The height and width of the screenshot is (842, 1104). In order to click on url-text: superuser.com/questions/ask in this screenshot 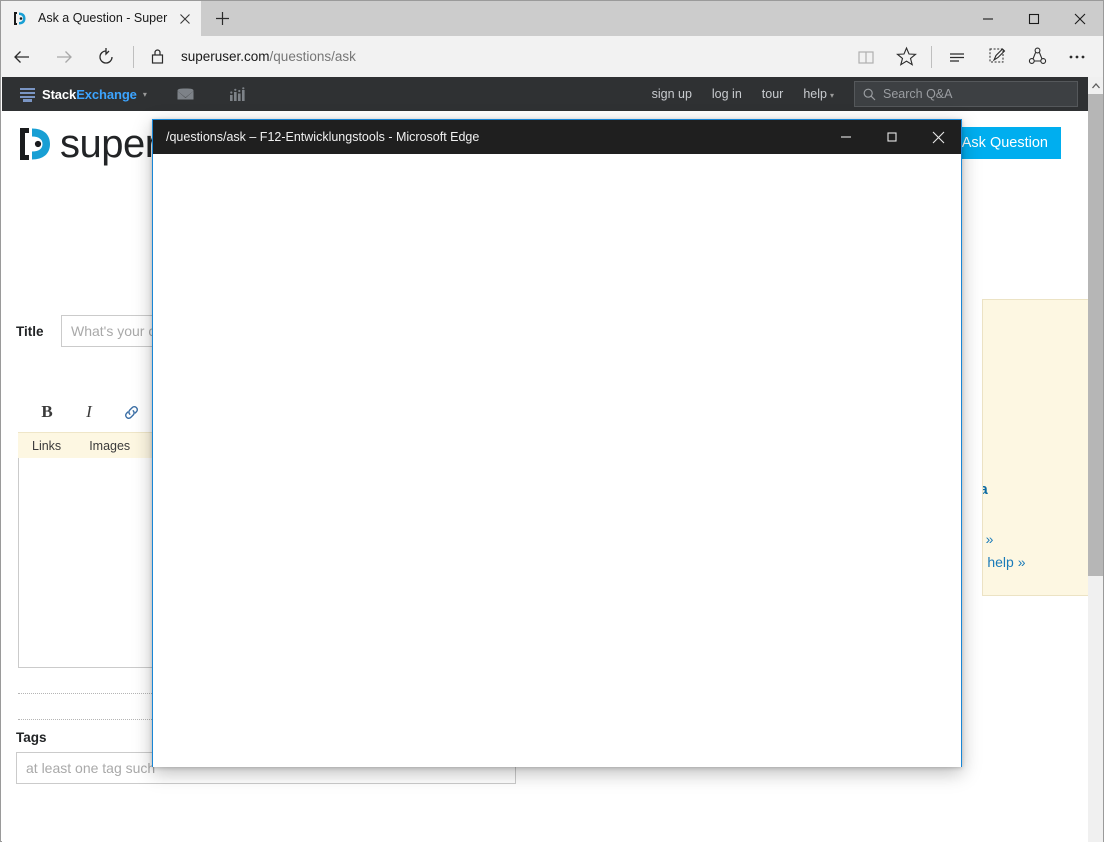, I will do `click(268, 56)`.